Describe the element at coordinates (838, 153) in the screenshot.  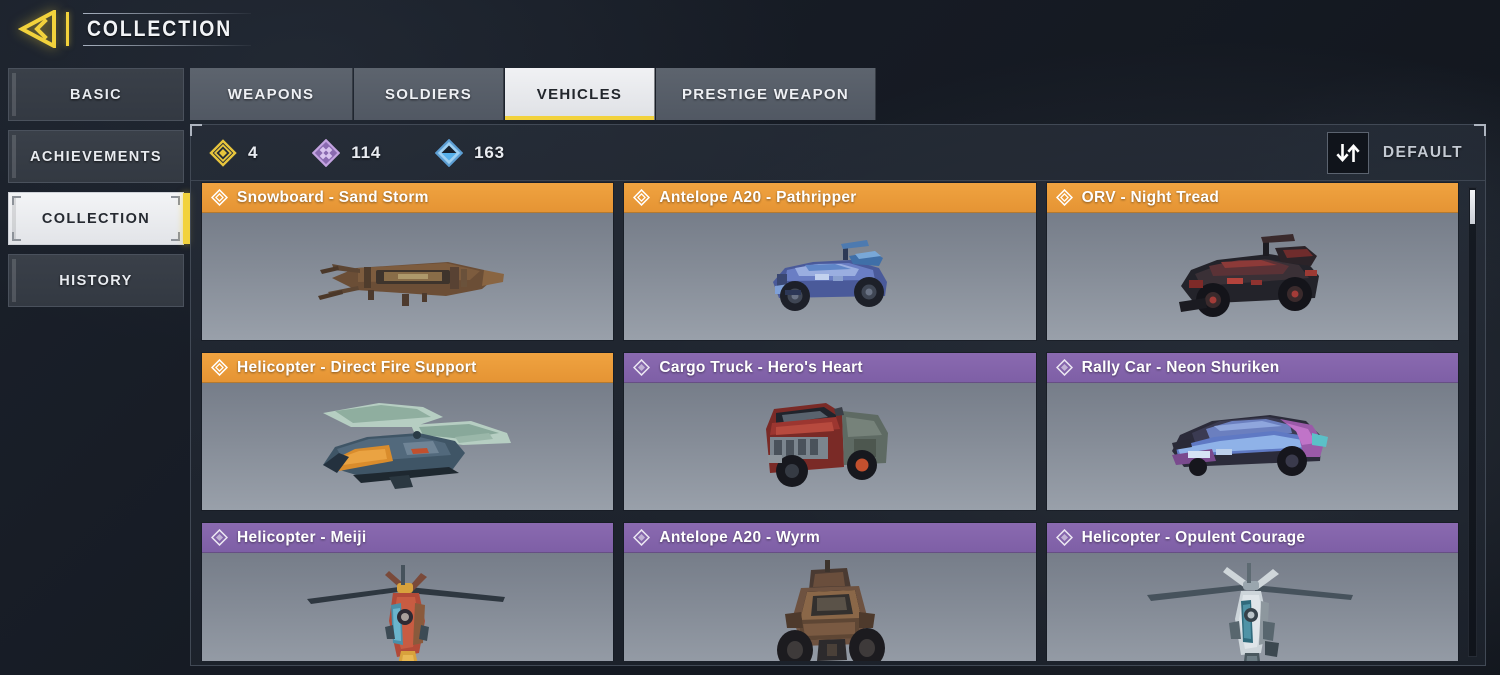
I see `stats-bar: 4 114 163 DEFAULT` at that location.